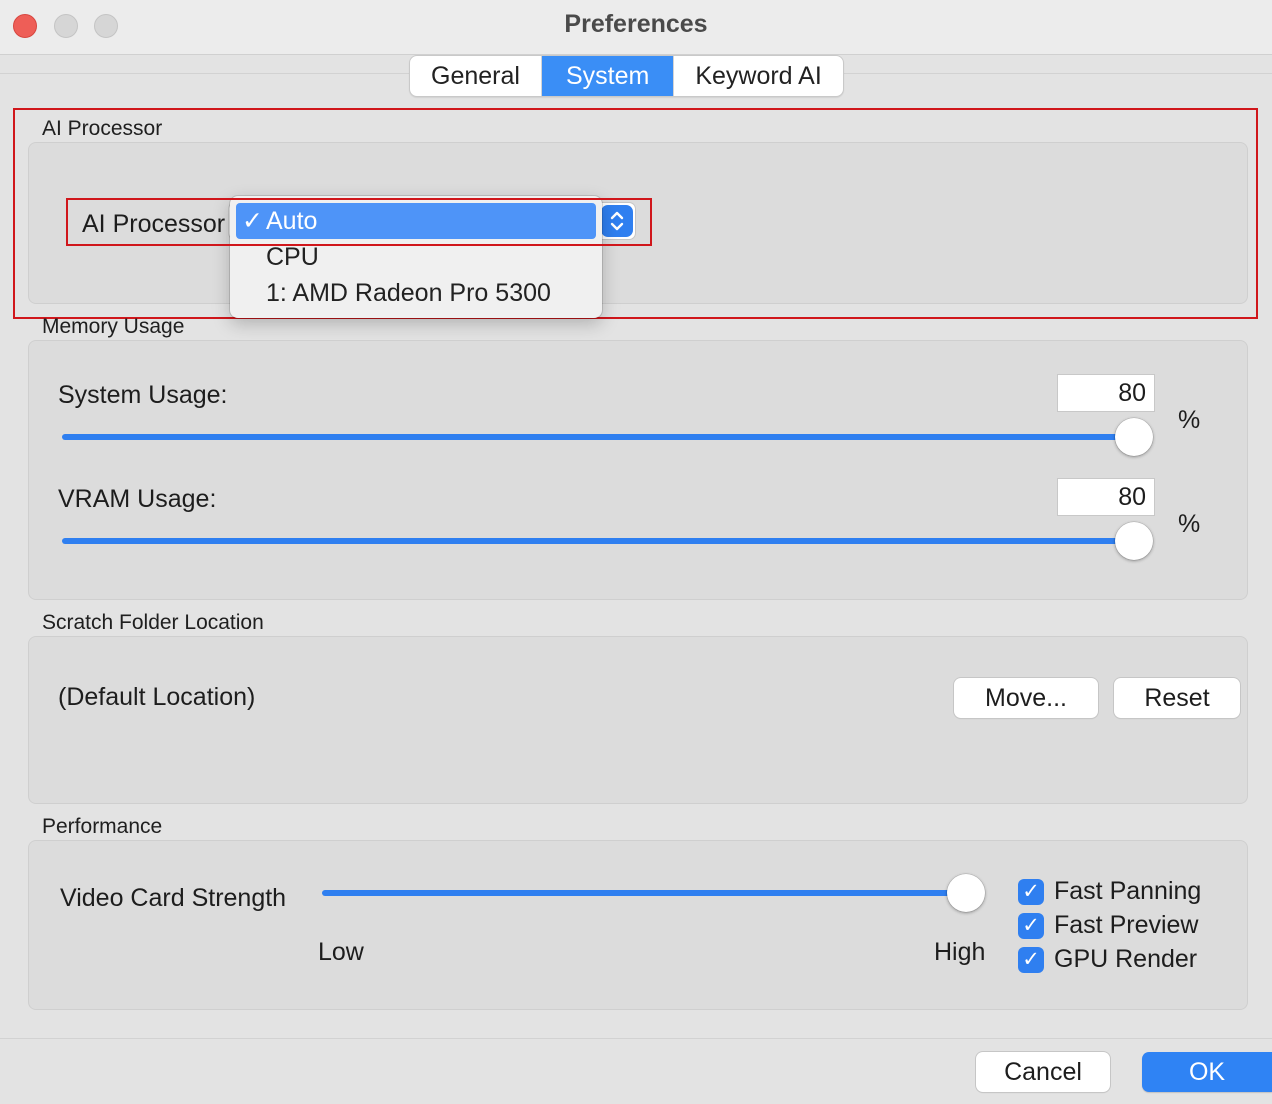  What do you see at coordinates (476, 76) in the screenshot?
I see `tab-general: General` at bounding box center [476, 76].